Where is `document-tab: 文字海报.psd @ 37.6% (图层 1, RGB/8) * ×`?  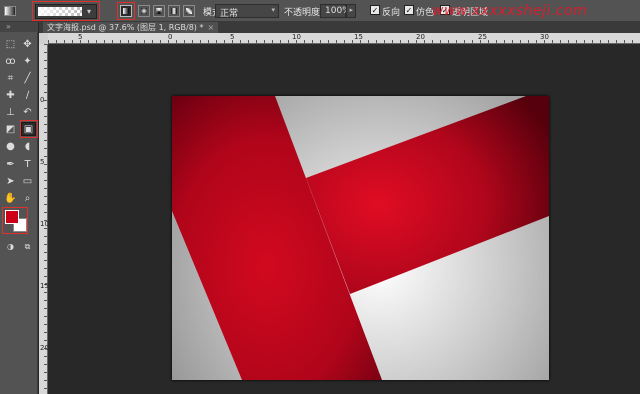 document-tab: 文字海报.psd @ 37.6% (图层 1, RGB/8) * × is located at coordinates (131, 27).